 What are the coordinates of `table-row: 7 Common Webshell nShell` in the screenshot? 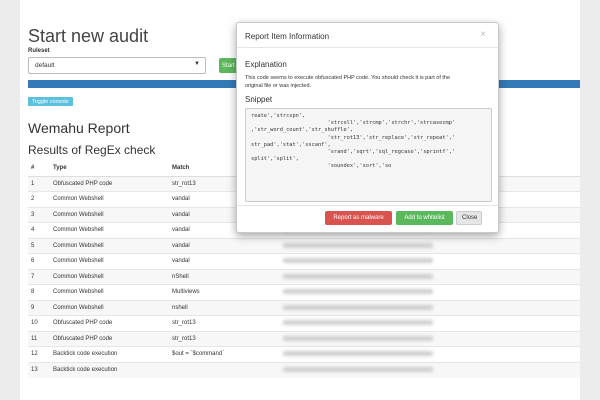 It's located at (304, 276).